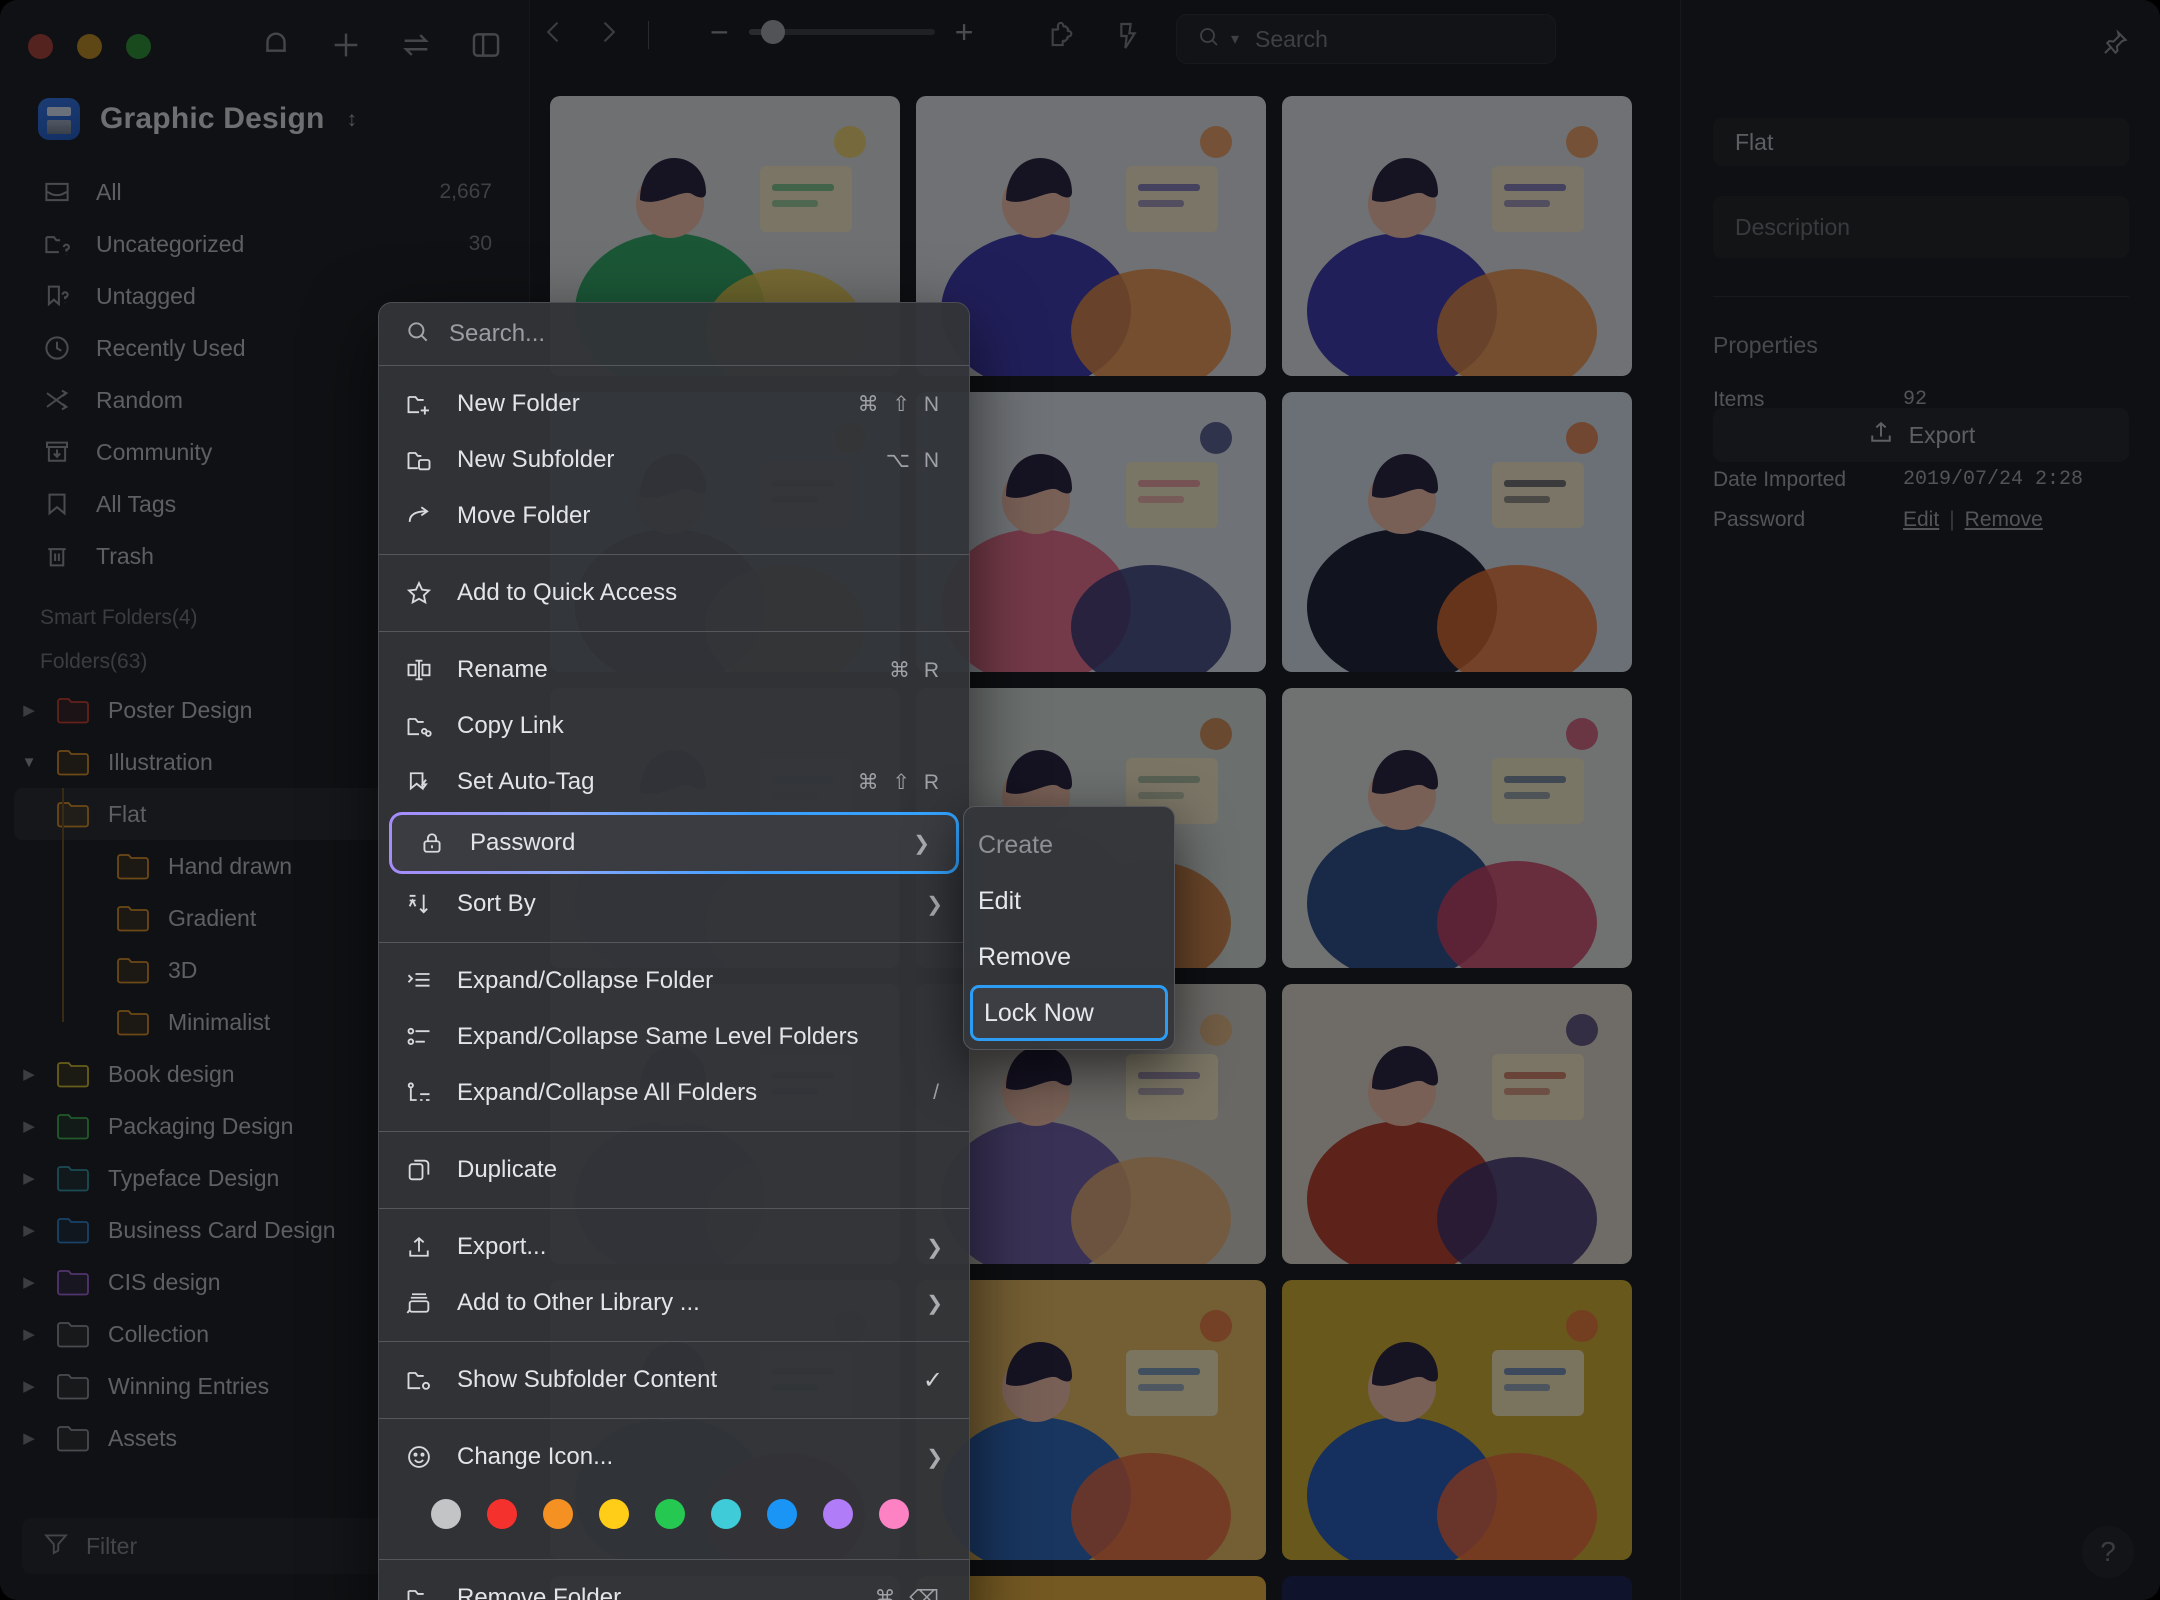 The height and width of the screenshot is (1600, 2160). I want to click on menu-item-label: Duplicate, so click(507, 1169).